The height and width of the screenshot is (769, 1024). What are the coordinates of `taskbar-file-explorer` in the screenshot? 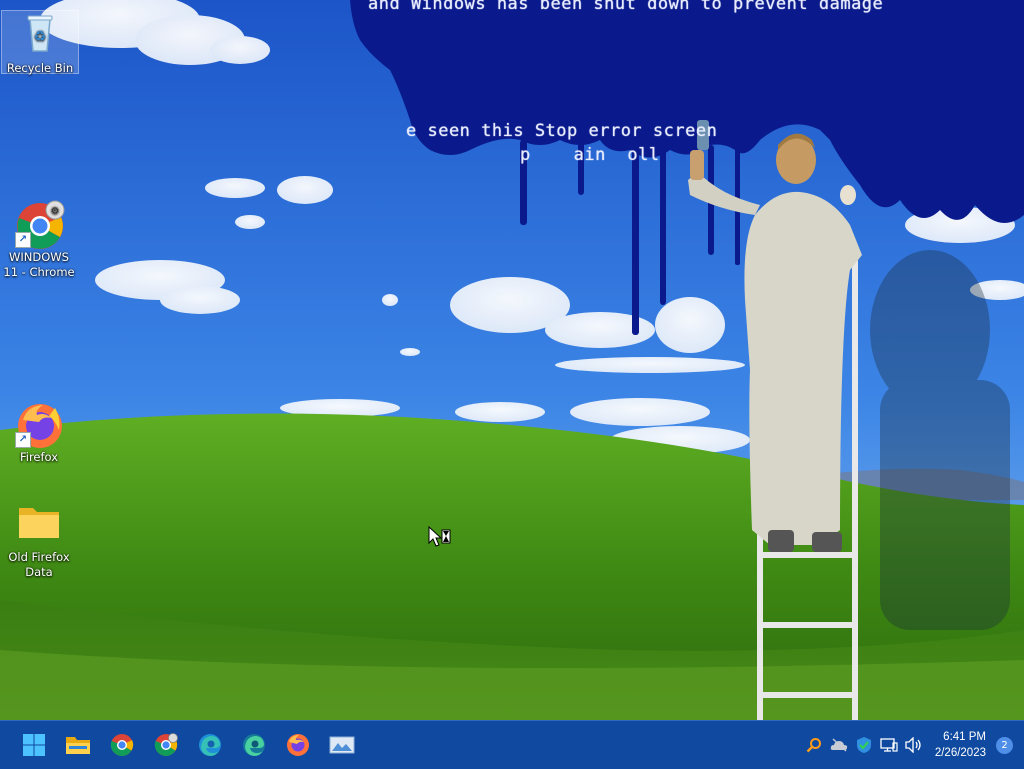 It's located at (78, 745).